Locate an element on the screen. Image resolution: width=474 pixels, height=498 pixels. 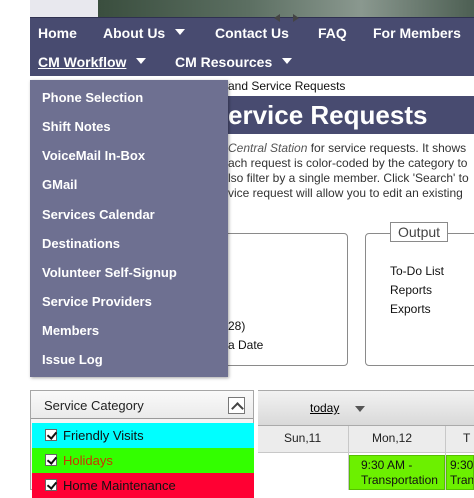
event-title: Transportation is located at coordinates (399, 480).